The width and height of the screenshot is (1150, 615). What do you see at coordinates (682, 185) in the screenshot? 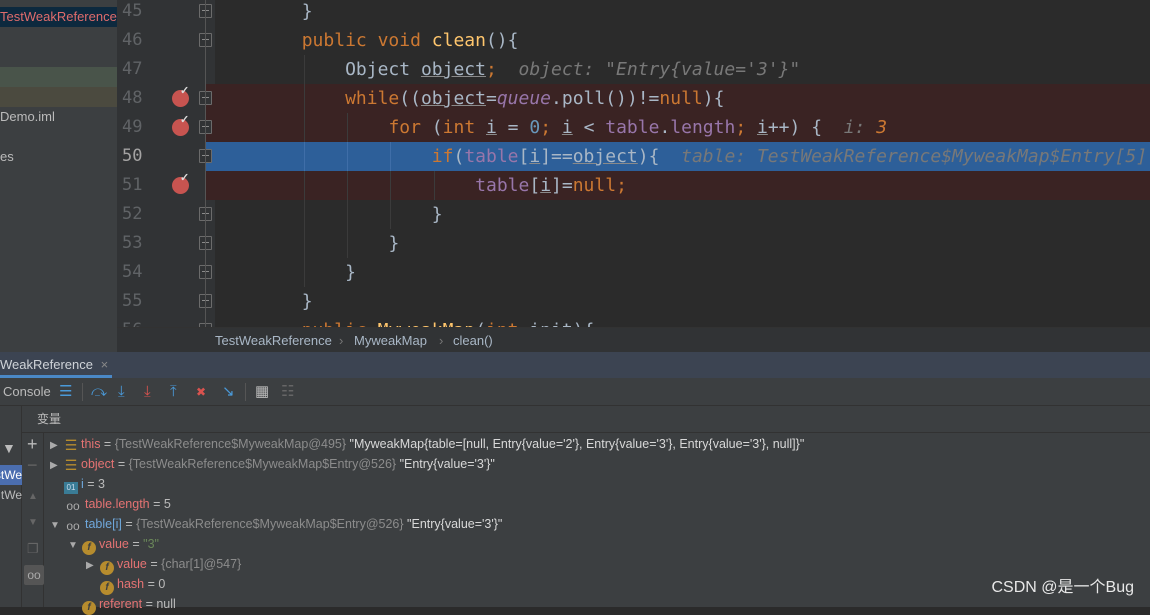
I see `code-line: table[i]=null;` at bounding box center [682, 185].